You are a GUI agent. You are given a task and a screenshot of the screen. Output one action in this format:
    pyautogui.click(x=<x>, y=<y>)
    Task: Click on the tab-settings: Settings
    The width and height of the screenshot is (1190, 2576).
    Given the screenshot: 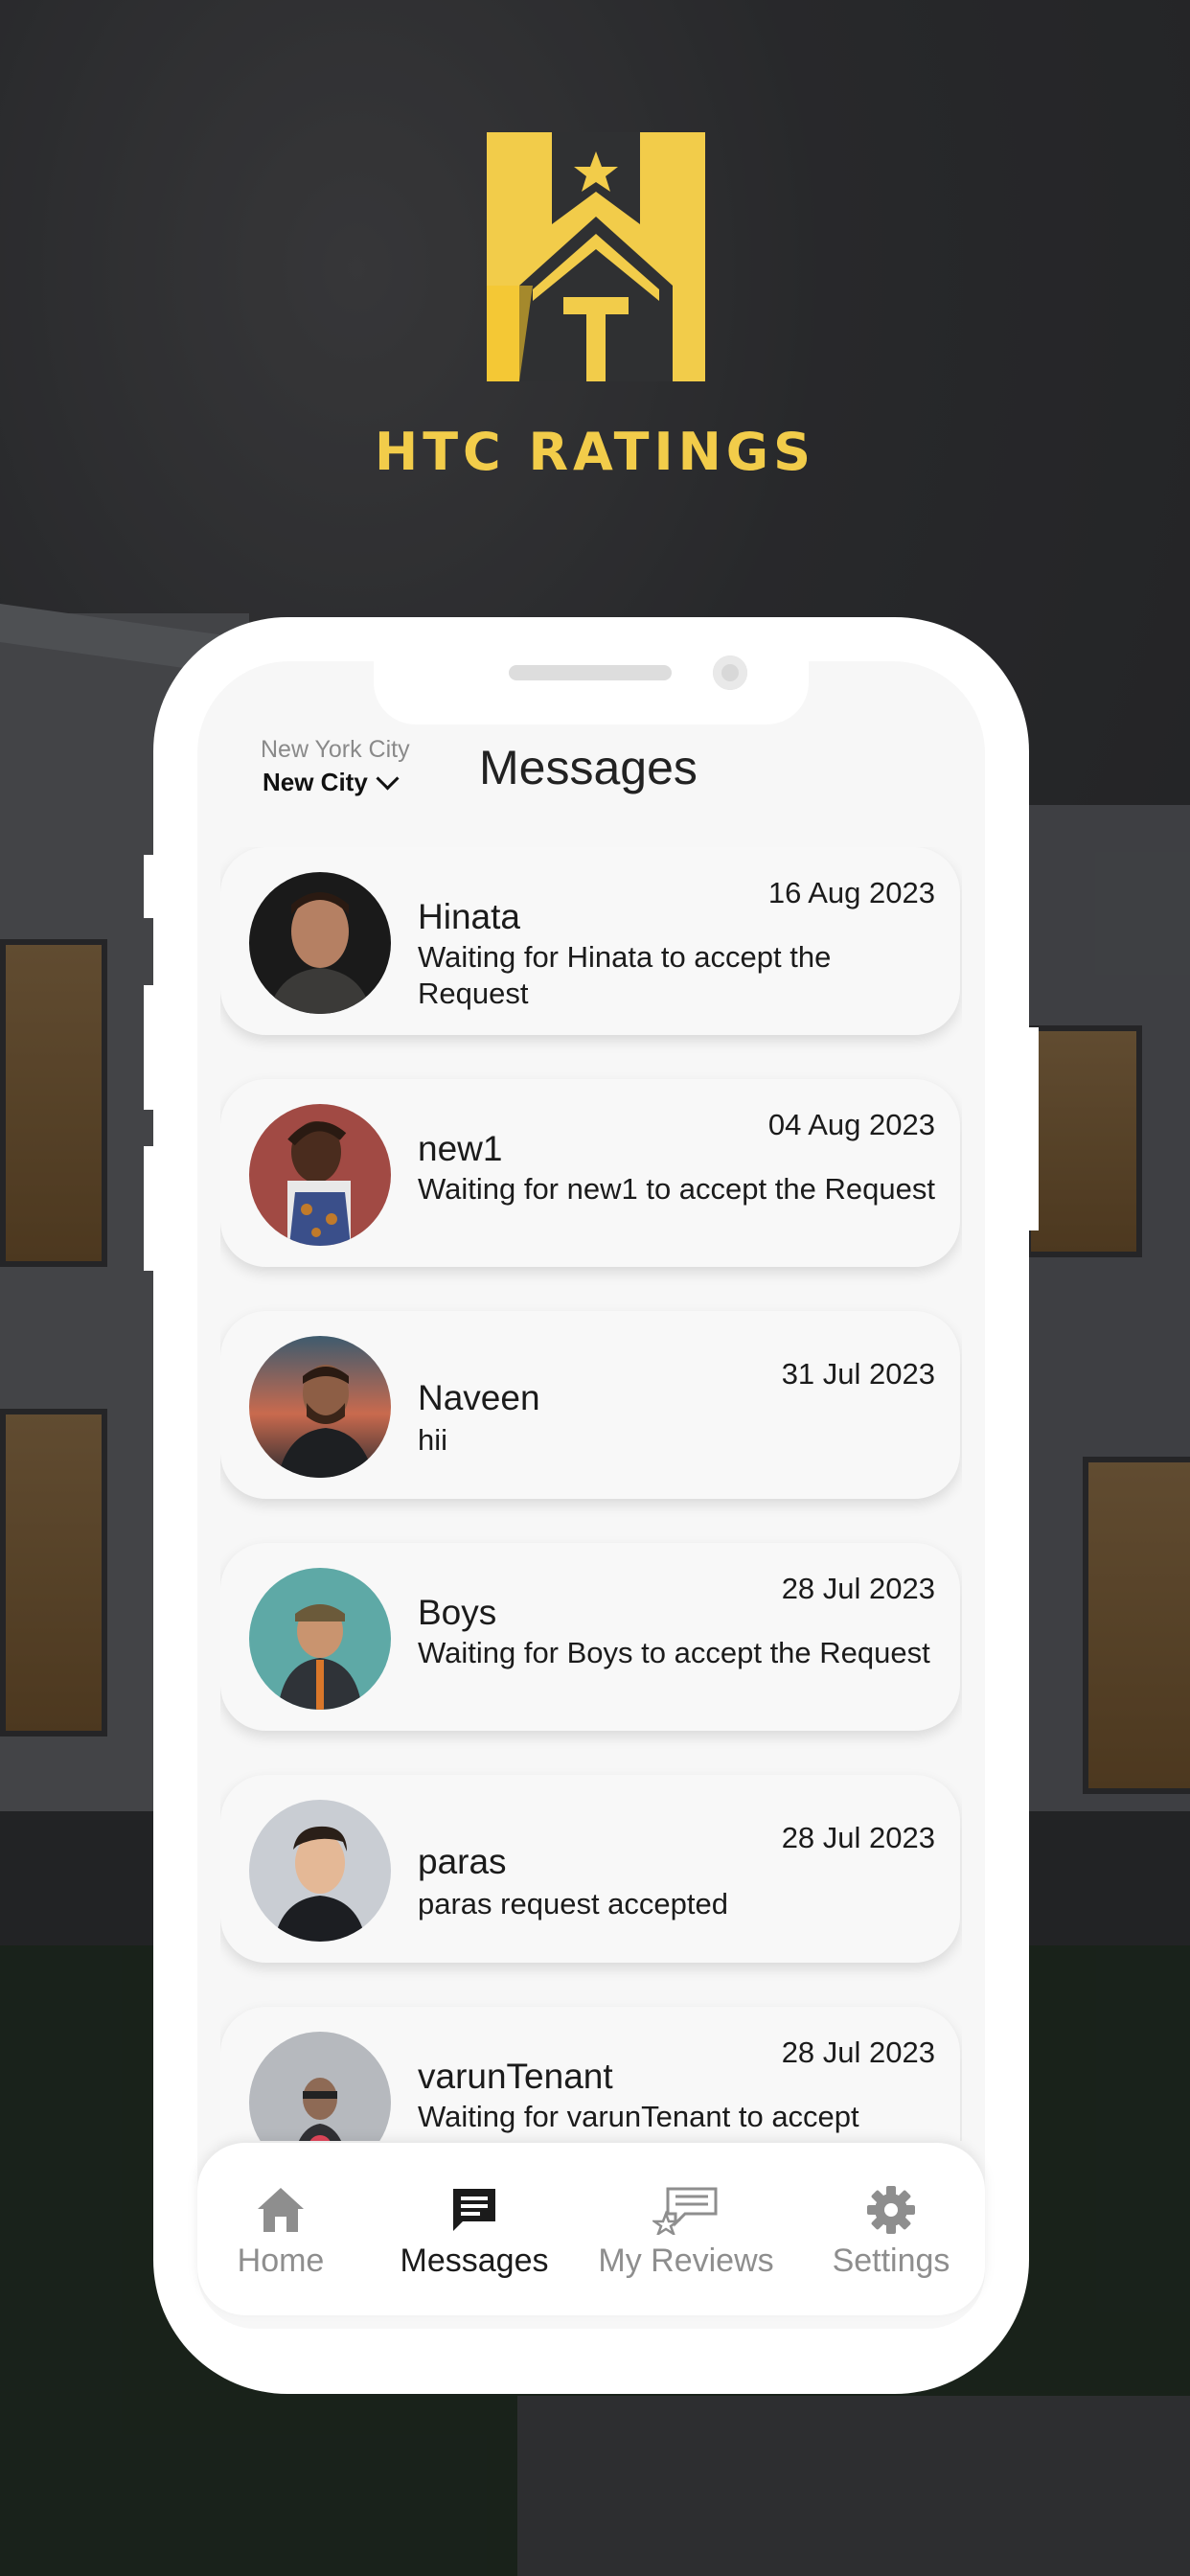 What is the action you would take?
    pyautogui.click(x=891, y=2229)
    